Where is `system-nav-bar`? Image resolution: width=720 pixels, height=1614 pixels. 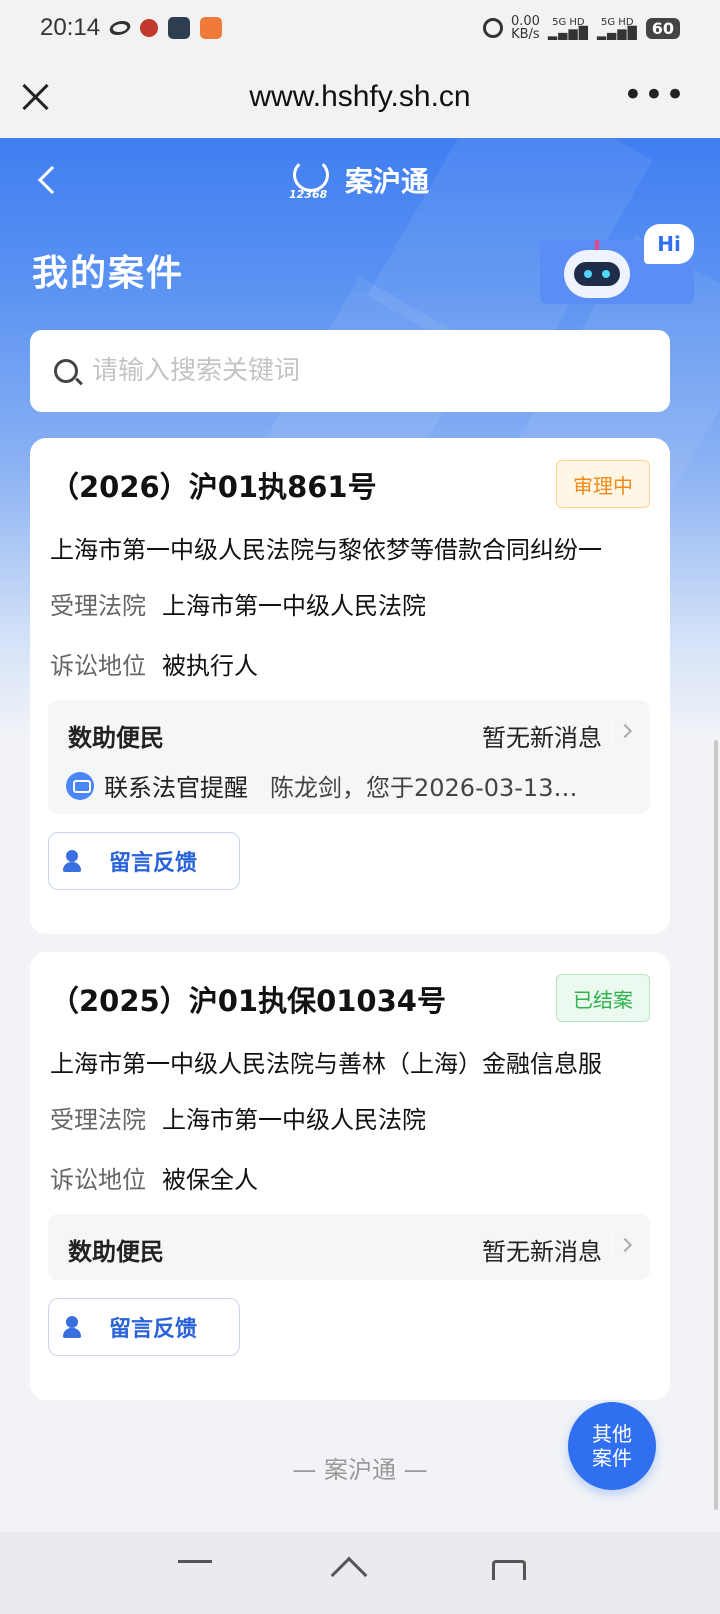
system-nav-bar is located at coordinates (360, 1573).